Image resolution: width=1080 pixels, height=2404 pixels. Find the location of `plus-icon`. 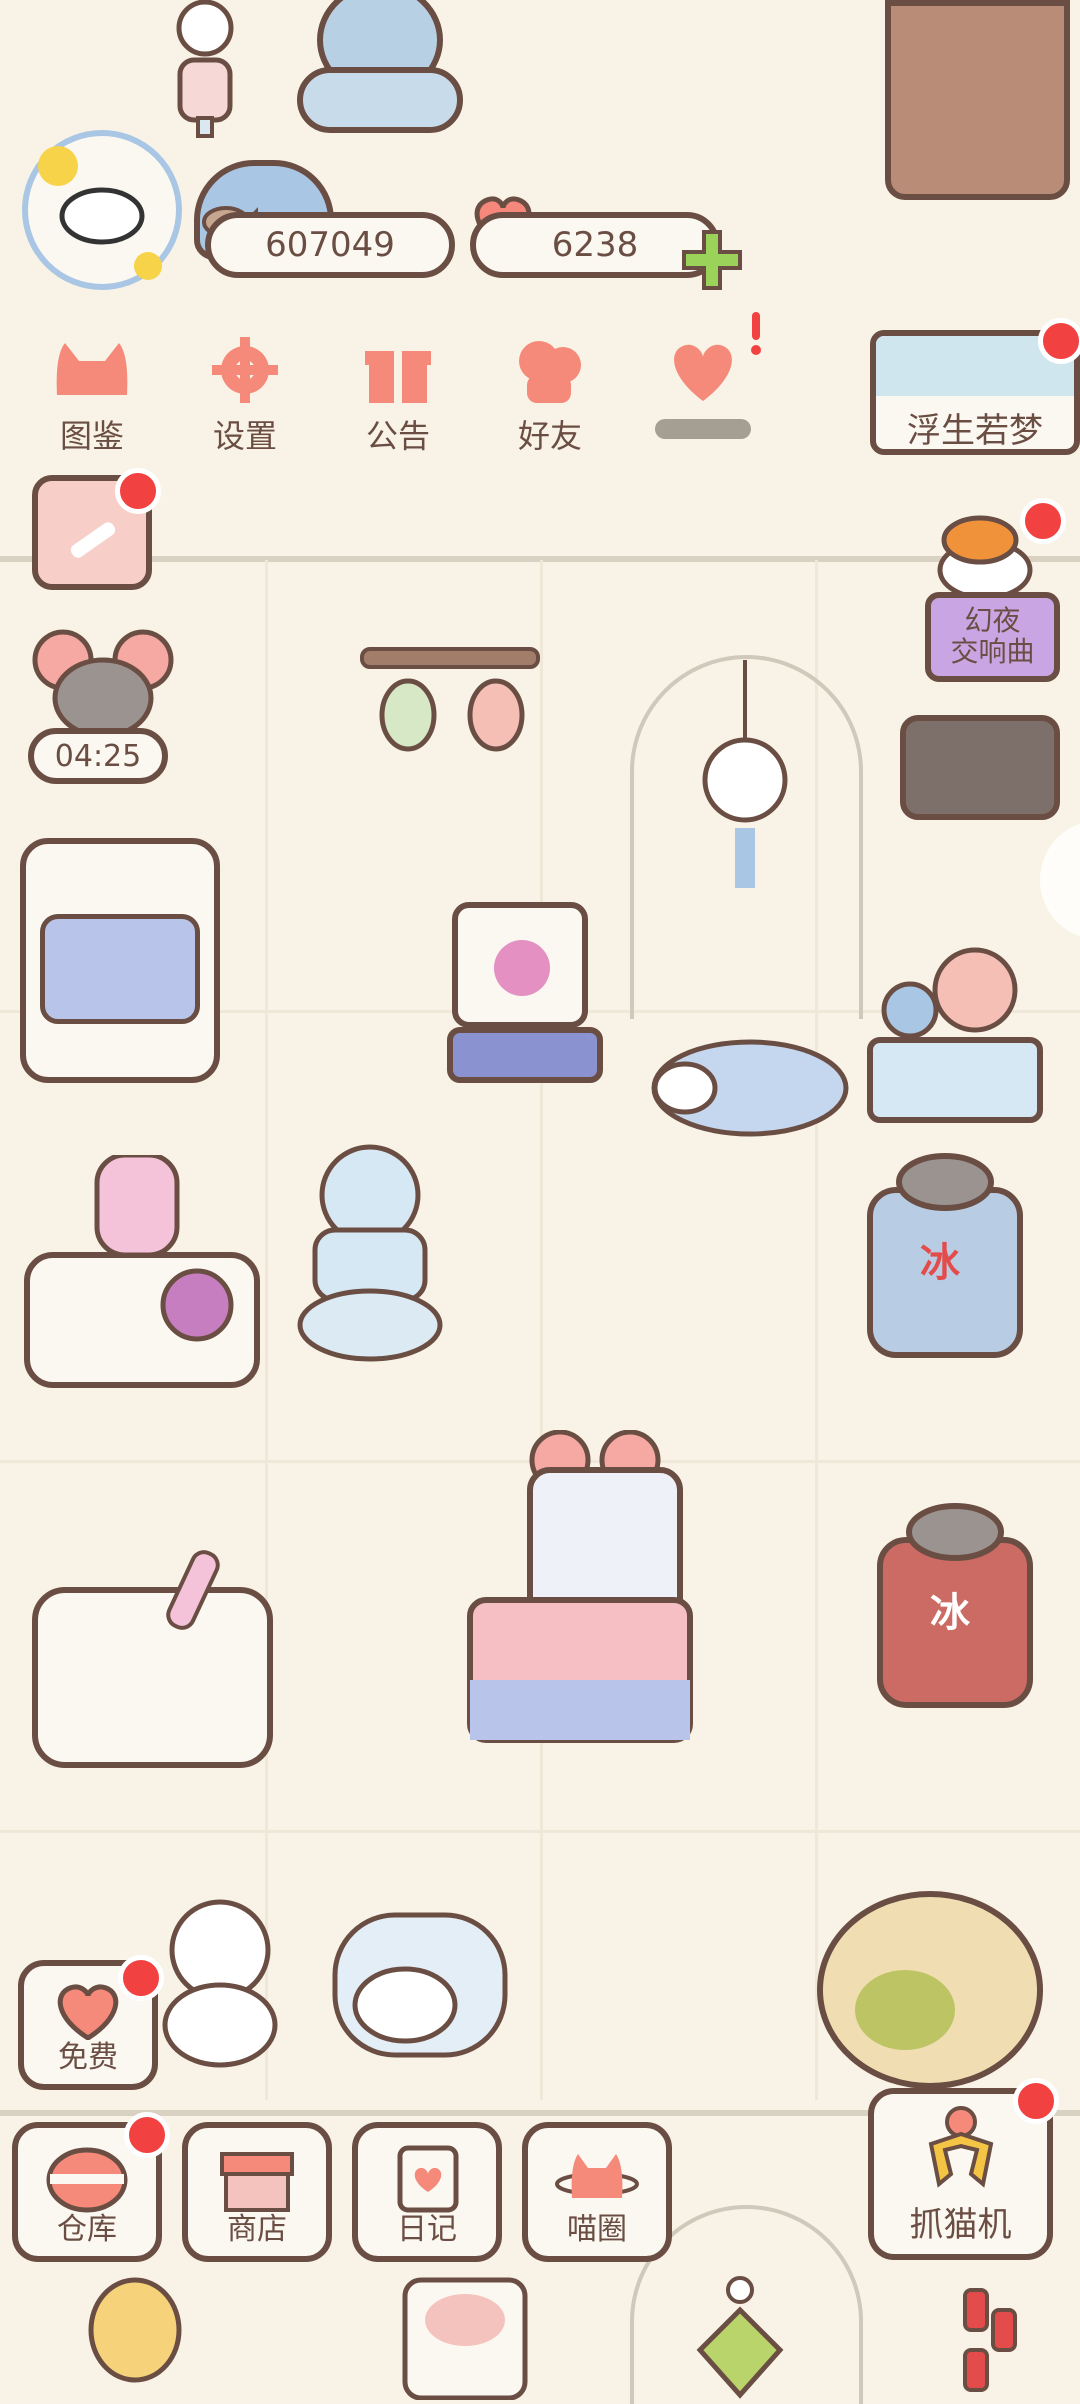

plus-icon is located at coordinates (712, 260).